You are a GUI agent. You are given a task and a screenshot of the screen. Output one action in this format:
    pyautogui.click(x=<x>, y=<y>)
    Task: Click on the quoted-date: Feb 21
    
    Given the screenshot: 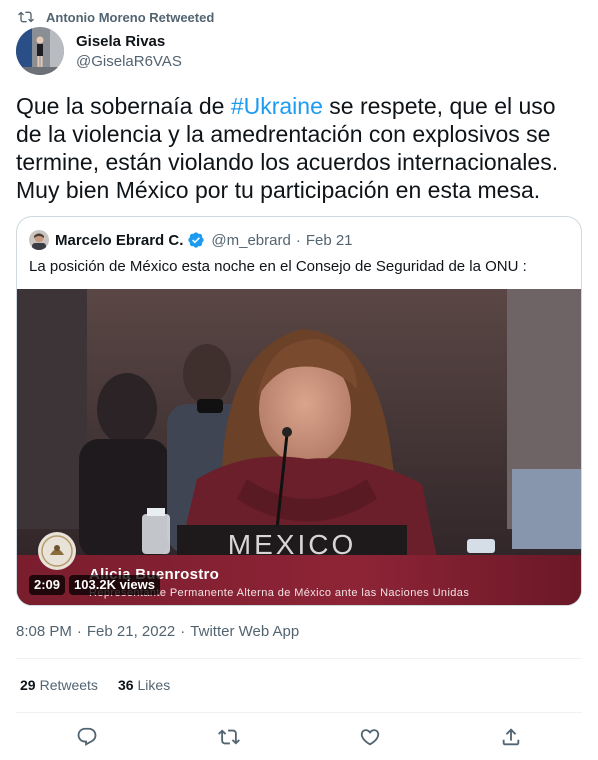 What is the action you would take?
    pyautogui.click(x=329, y=240)
    